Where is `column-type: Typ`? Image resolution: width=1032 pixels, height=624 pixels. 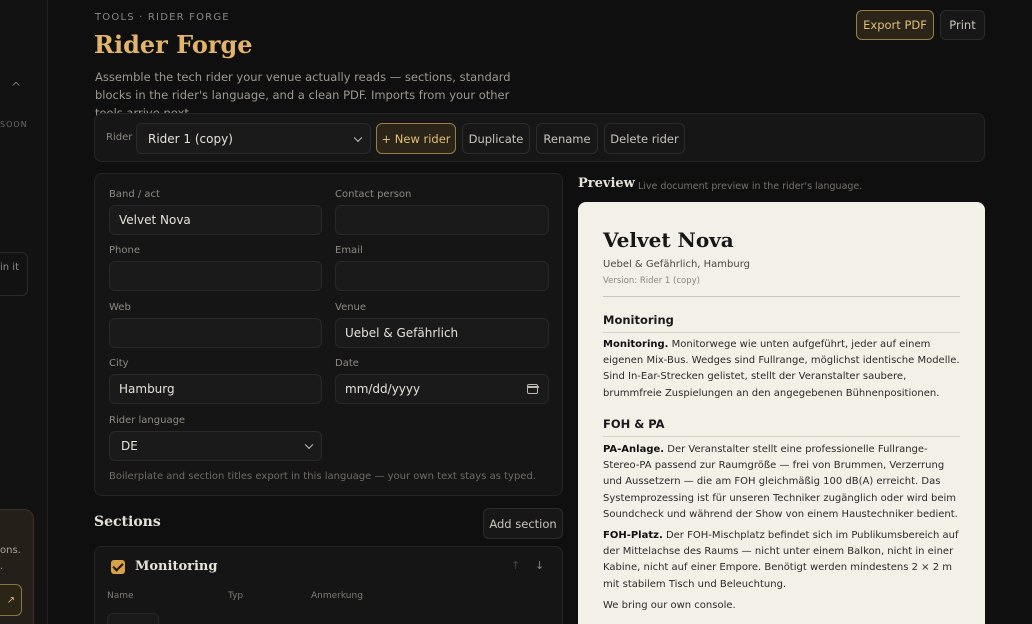
column-type: Typ is located at coordinates (236, 596).